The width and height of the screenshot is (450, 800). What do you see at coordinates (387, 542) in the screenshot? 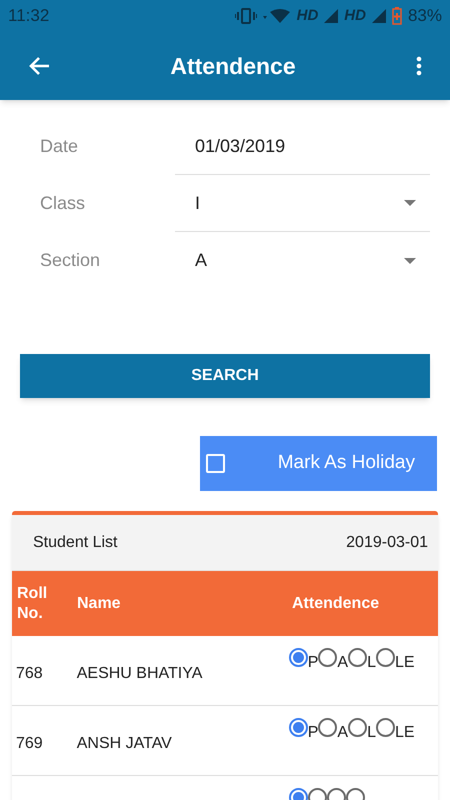
I see `card-date: 2019-03-01` at bounding box center [387, 542].